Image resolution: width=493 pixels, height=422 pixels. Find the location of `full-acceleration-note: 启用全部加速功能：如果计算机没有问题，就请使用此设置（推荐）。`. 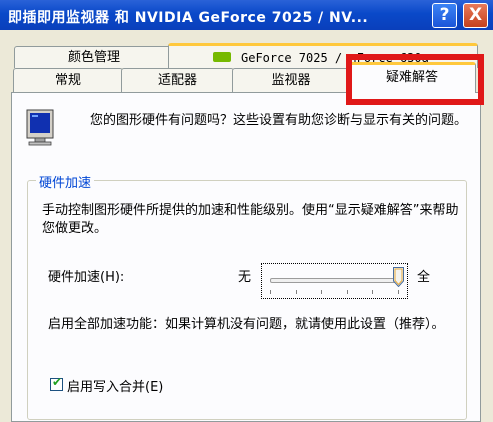

full-acceleration-note: 启用全部加速功能：如果计算机没有问题，就请使用此设置（推荐）。 is located at coordinates (246, 324).